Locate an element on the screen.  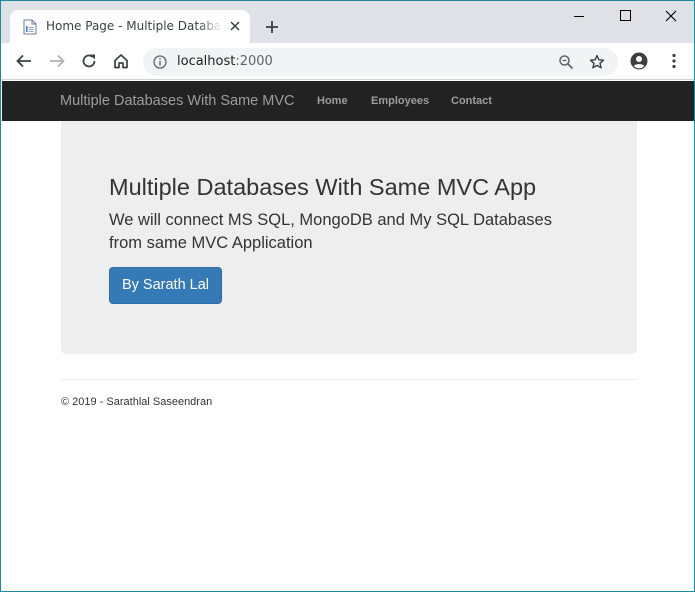
plus-icon is located at coordinates (272, 27).